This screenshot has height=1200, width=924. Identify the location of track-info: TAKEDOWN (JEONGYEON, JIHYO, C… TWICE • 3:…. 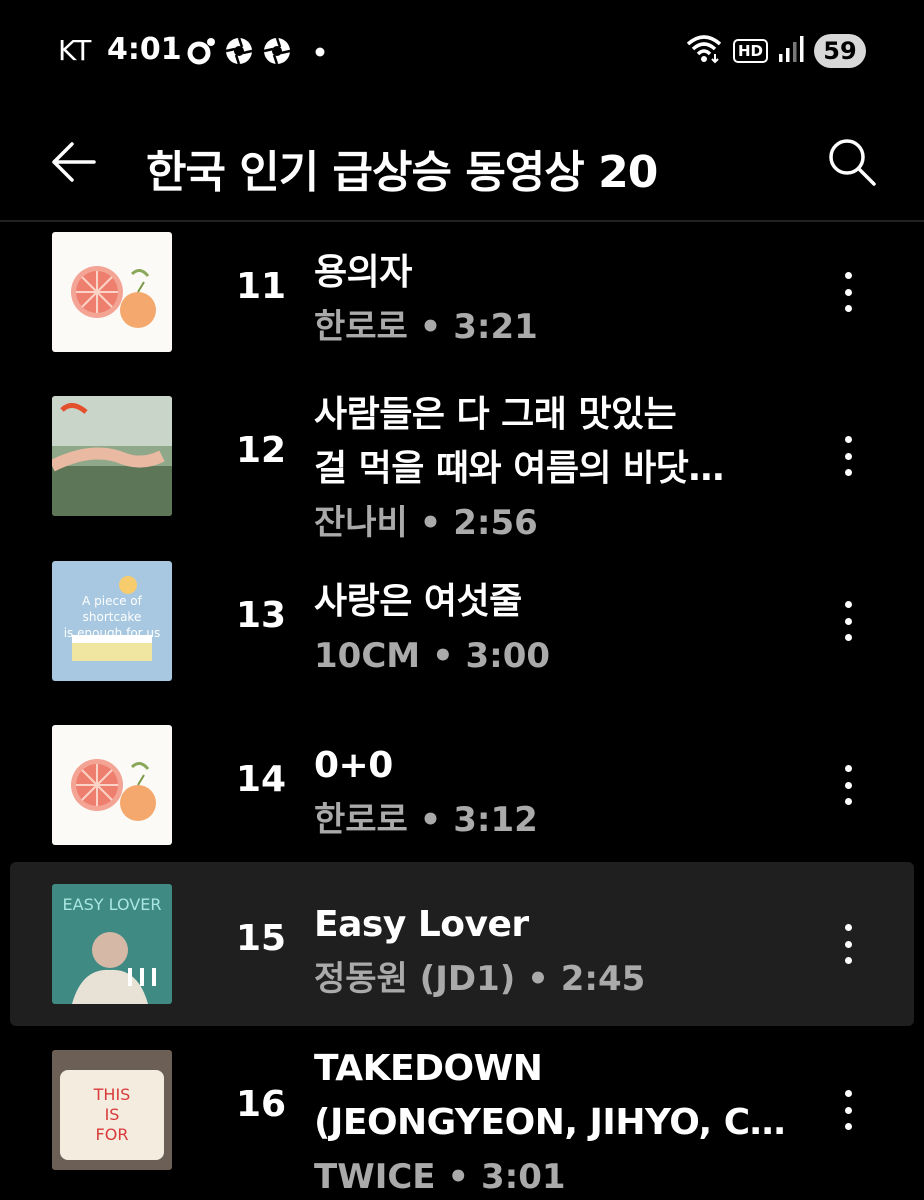
(554, 1121).